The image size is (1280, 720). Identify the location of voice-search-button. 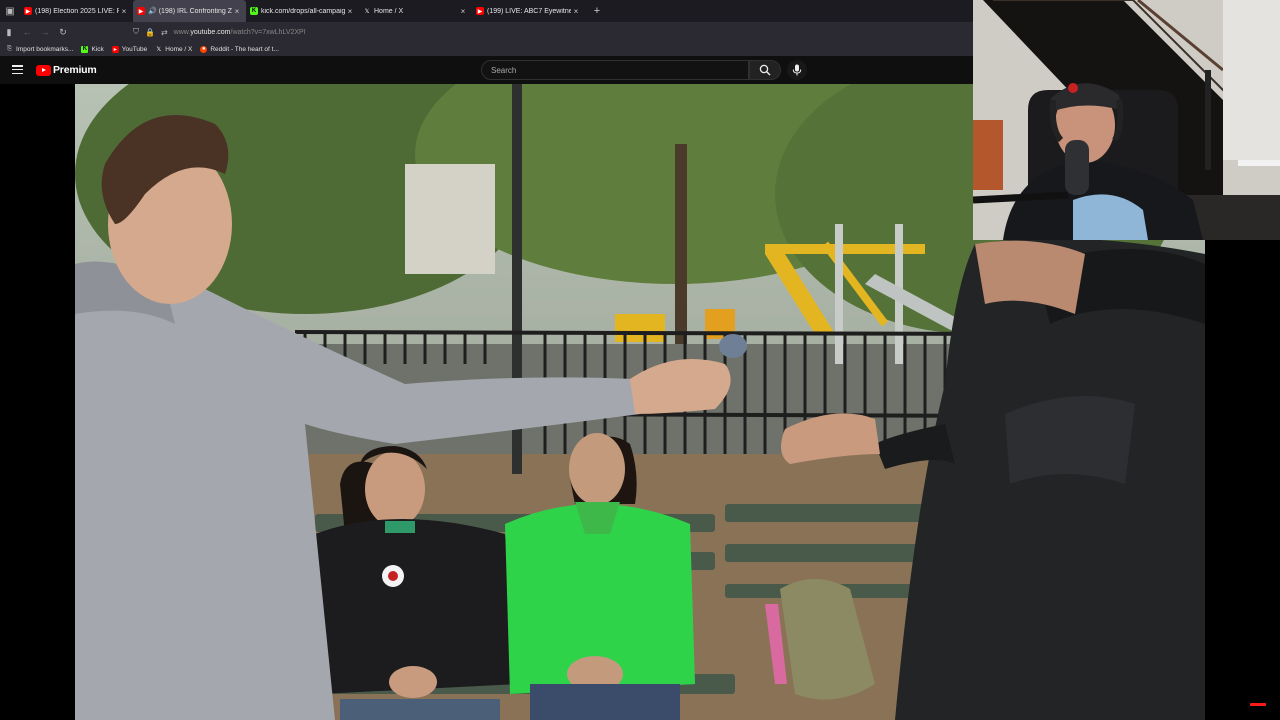
(797, 70).